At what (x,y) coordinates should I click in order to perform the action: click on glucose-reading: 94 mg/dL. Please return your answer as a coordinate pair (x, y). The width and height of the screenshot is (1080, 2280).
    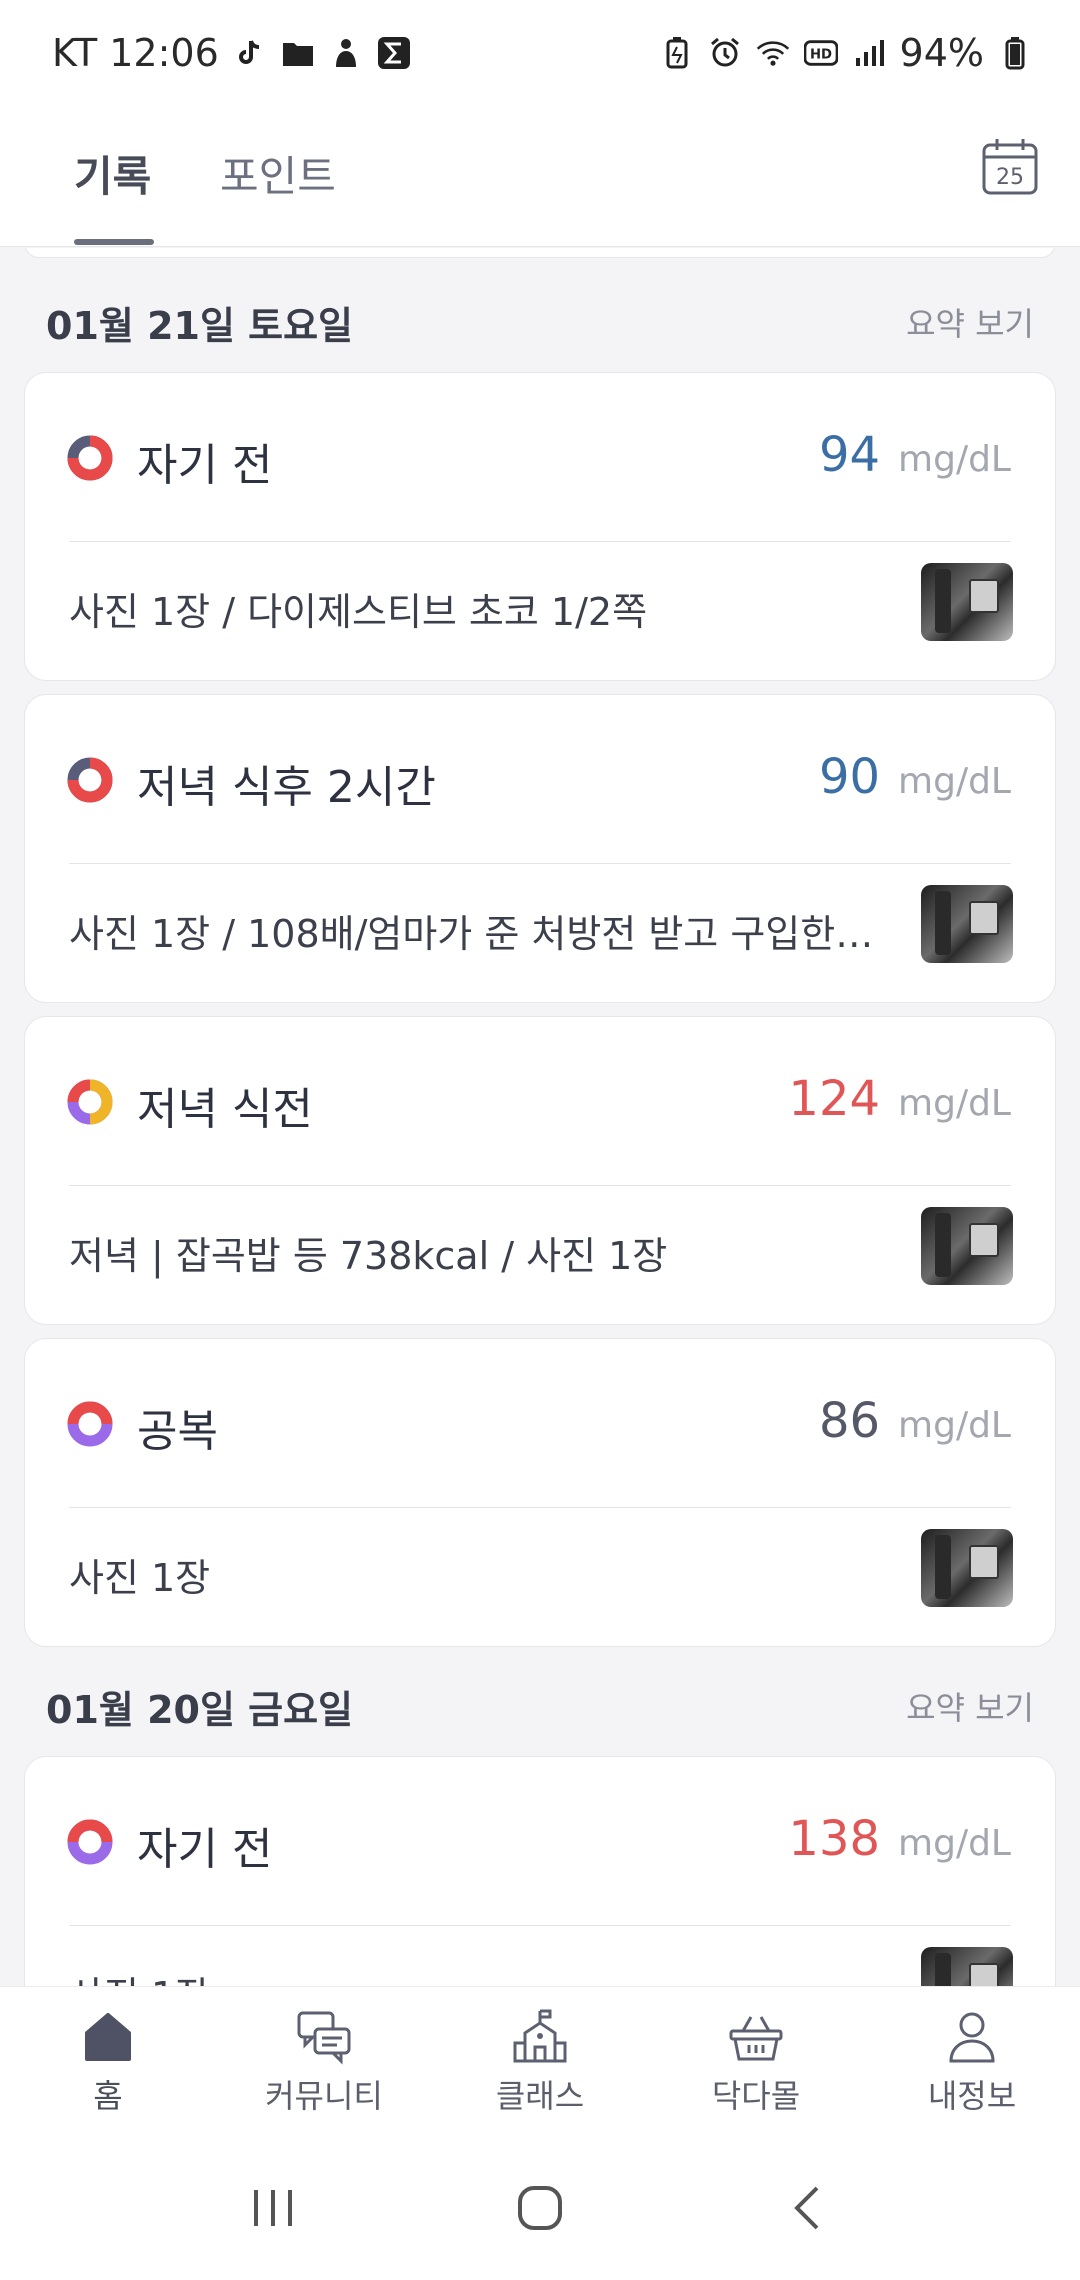
    Looking at the image, I should click on (915, 455).